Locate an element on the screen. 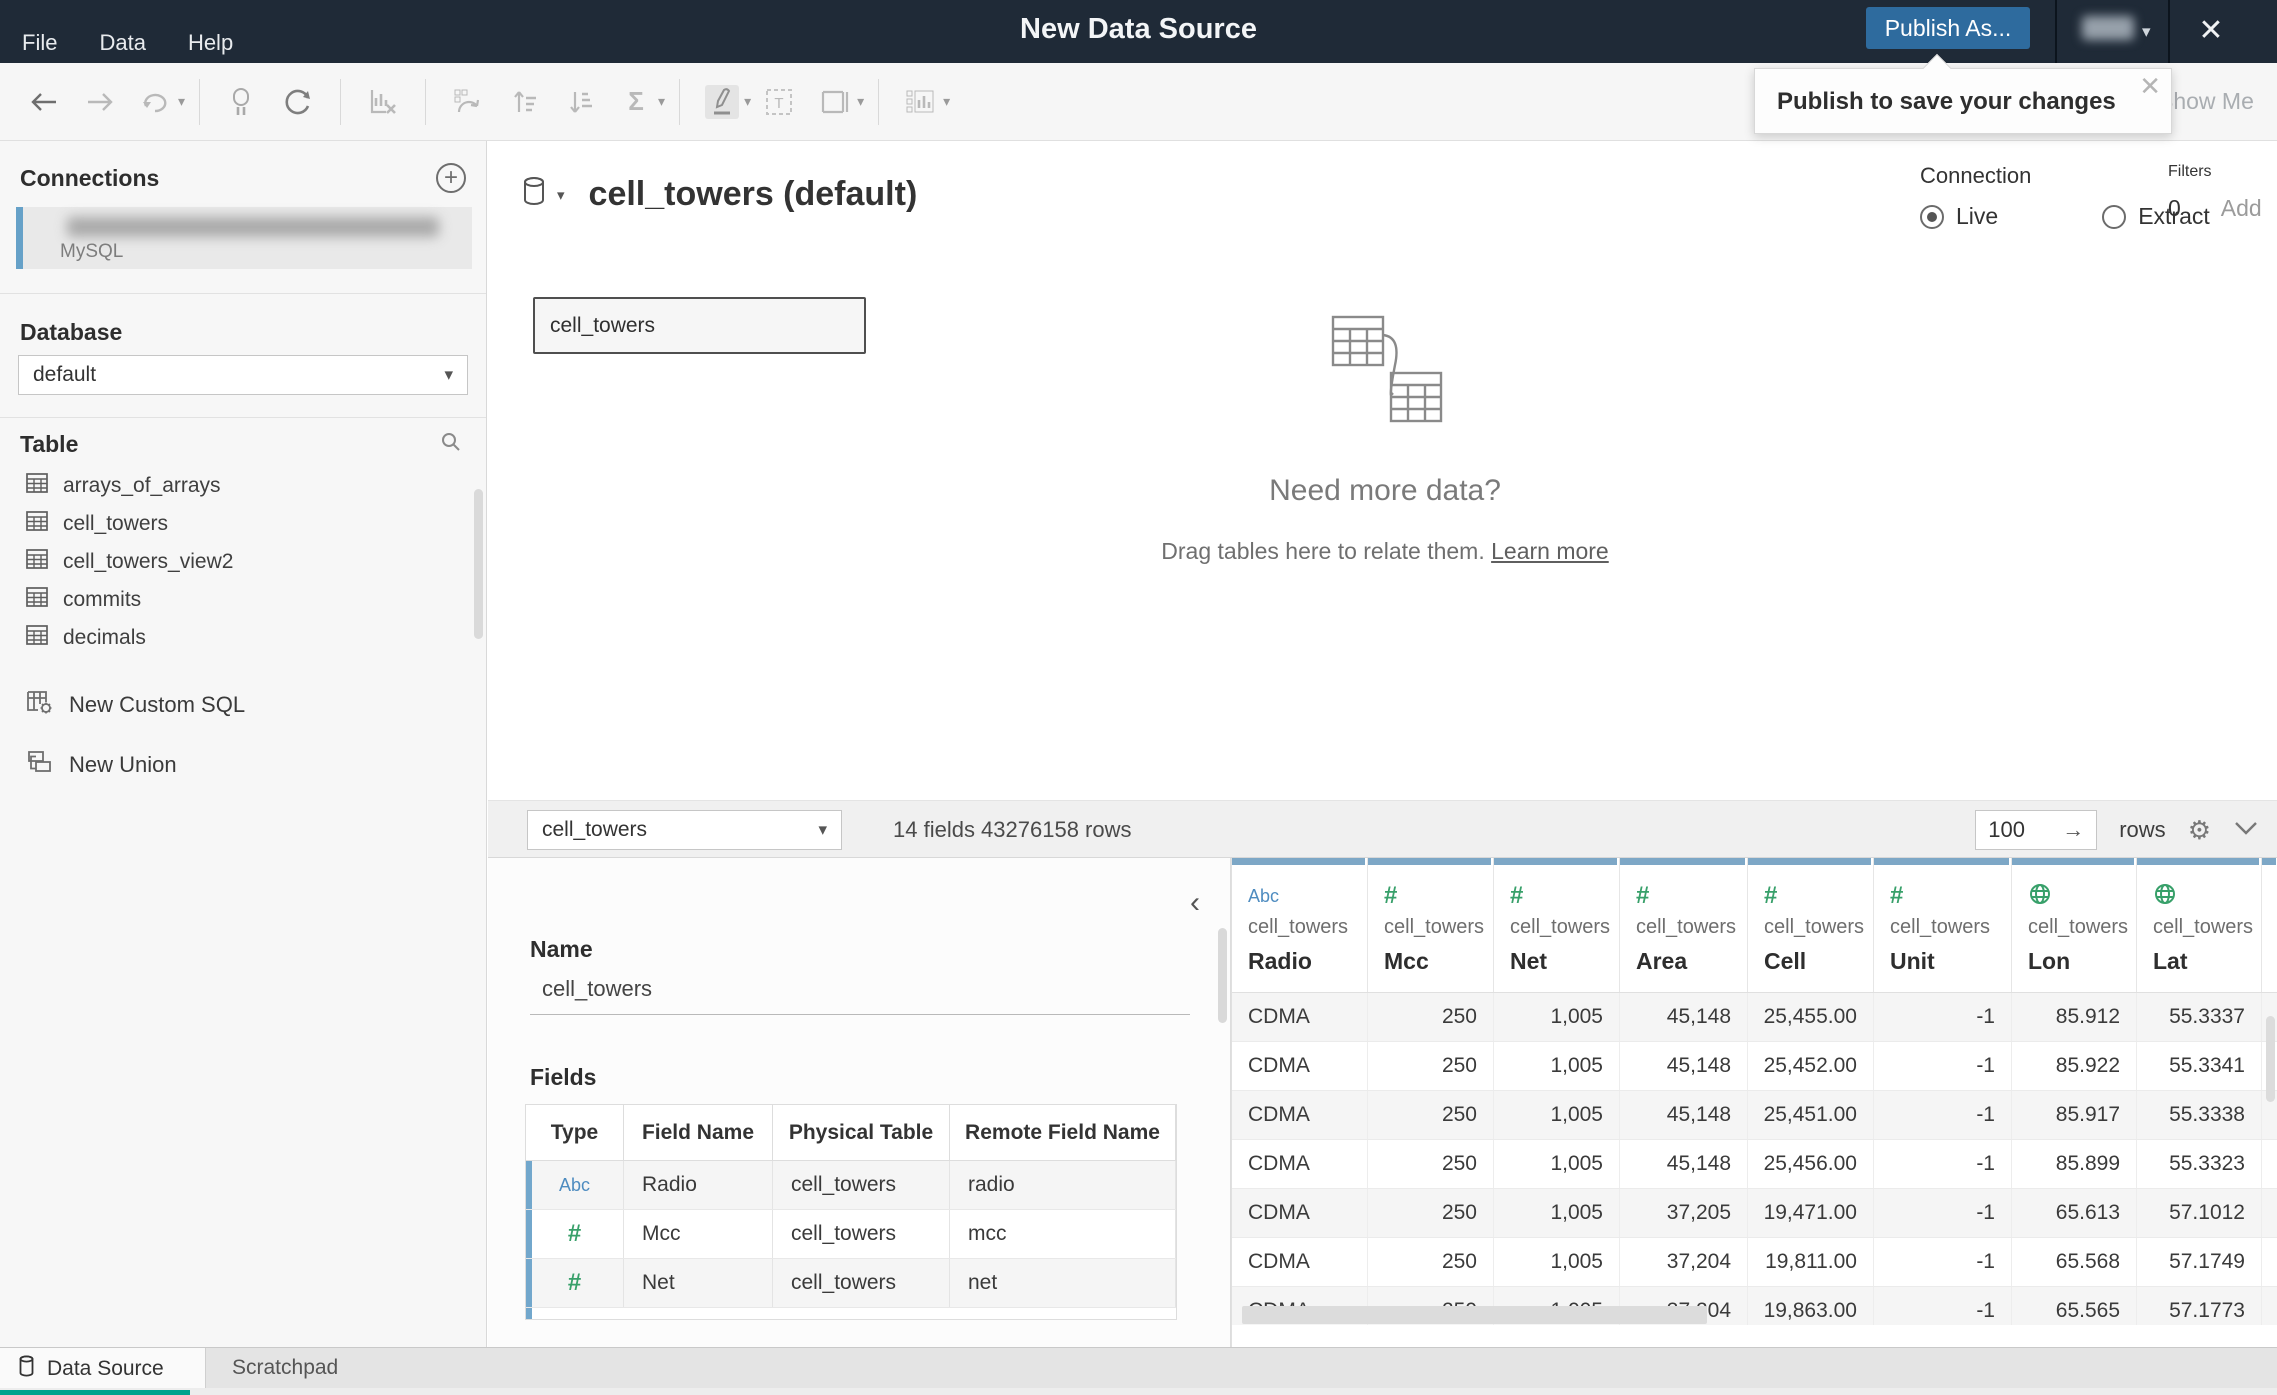  connection-item: MySQL is located at coordinates (244, 238).